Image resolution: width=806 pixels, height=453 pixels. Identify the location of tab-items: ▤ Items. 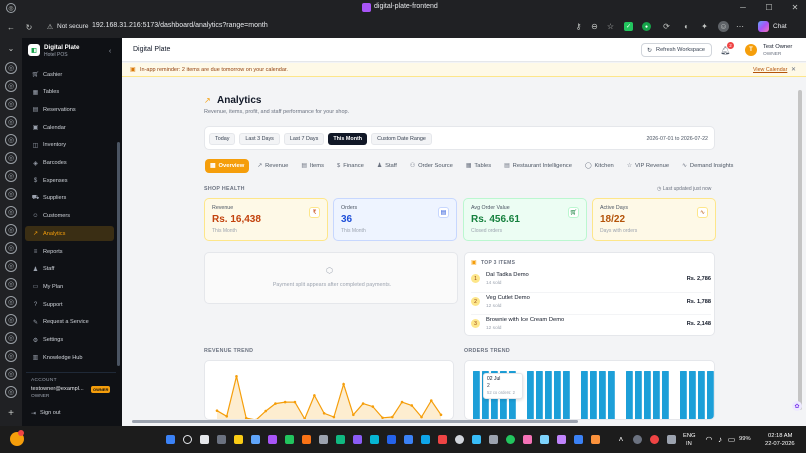
(312, 166).